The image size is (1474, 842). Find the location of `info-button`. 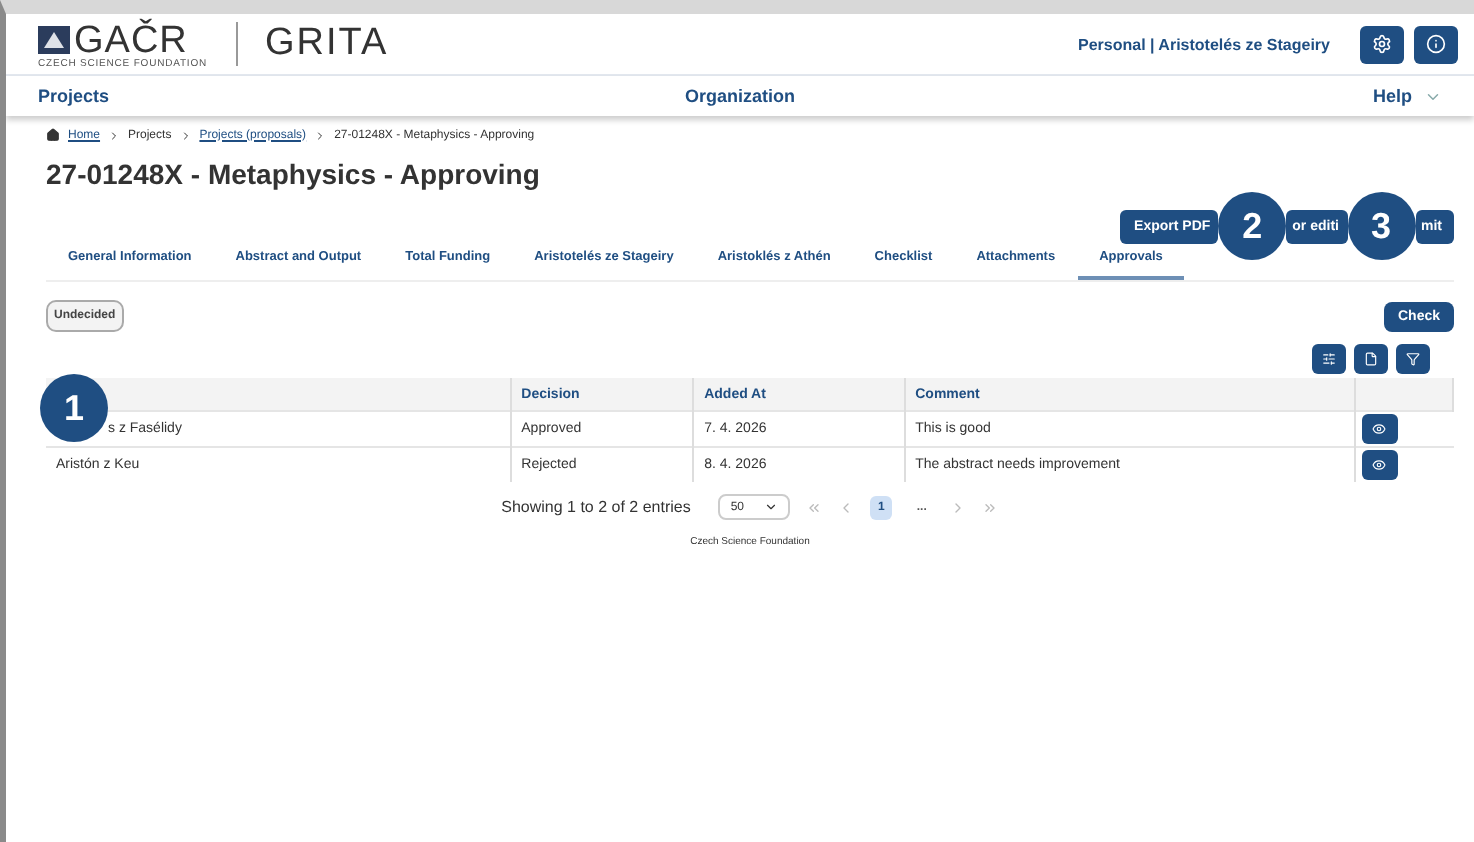

info-button is located at coordinates (1436, 44).